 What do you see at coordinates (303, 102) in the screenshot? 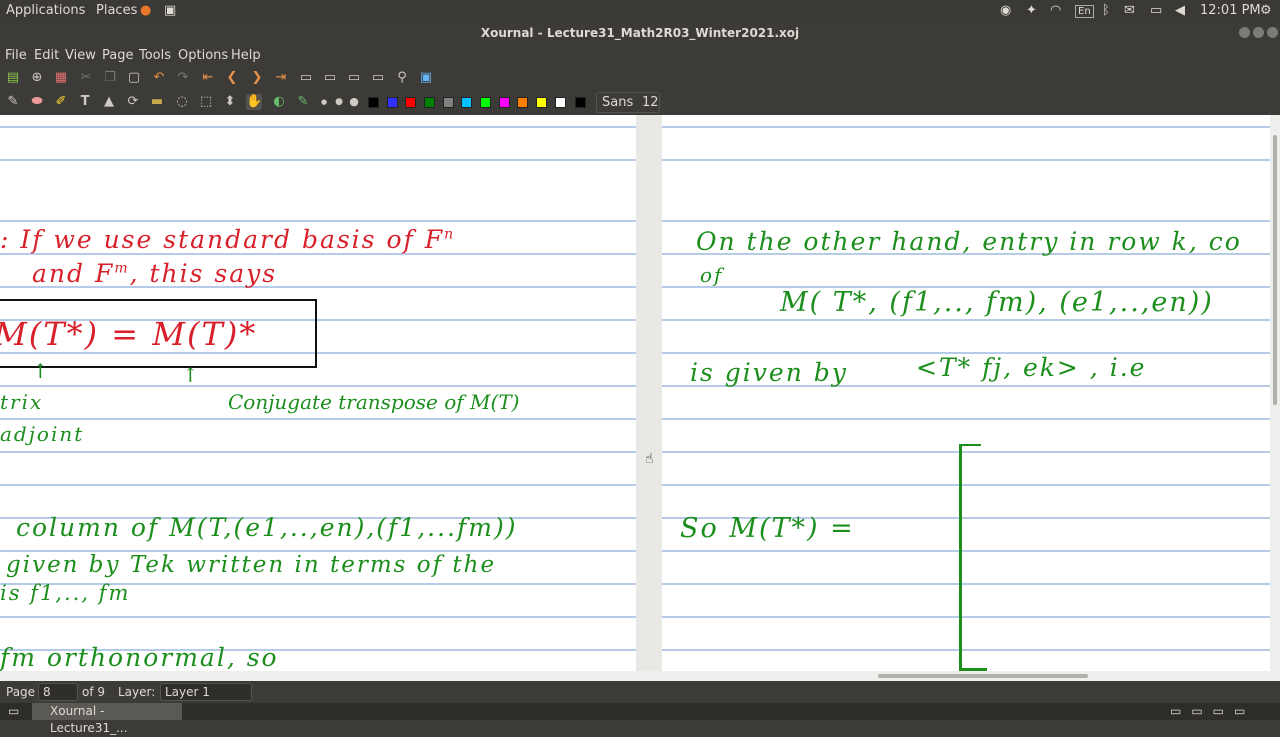
I see `default-pen-icon: ✎` at bounding box center [303, 102].